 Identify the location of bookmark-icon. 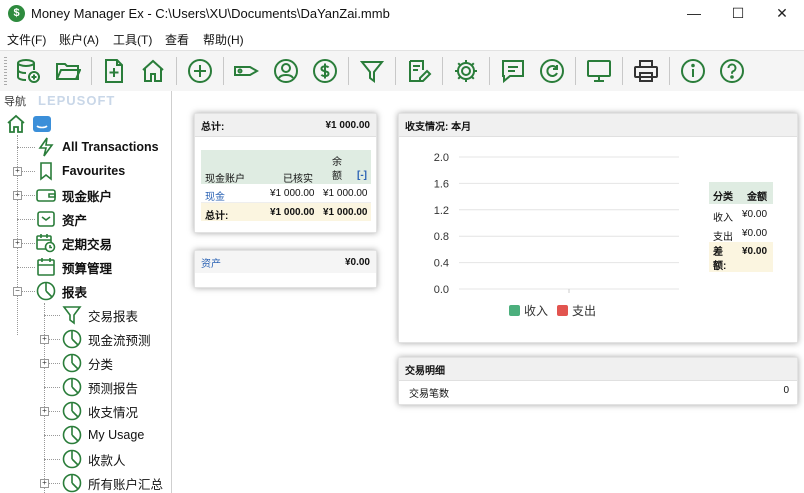
(46, 171).